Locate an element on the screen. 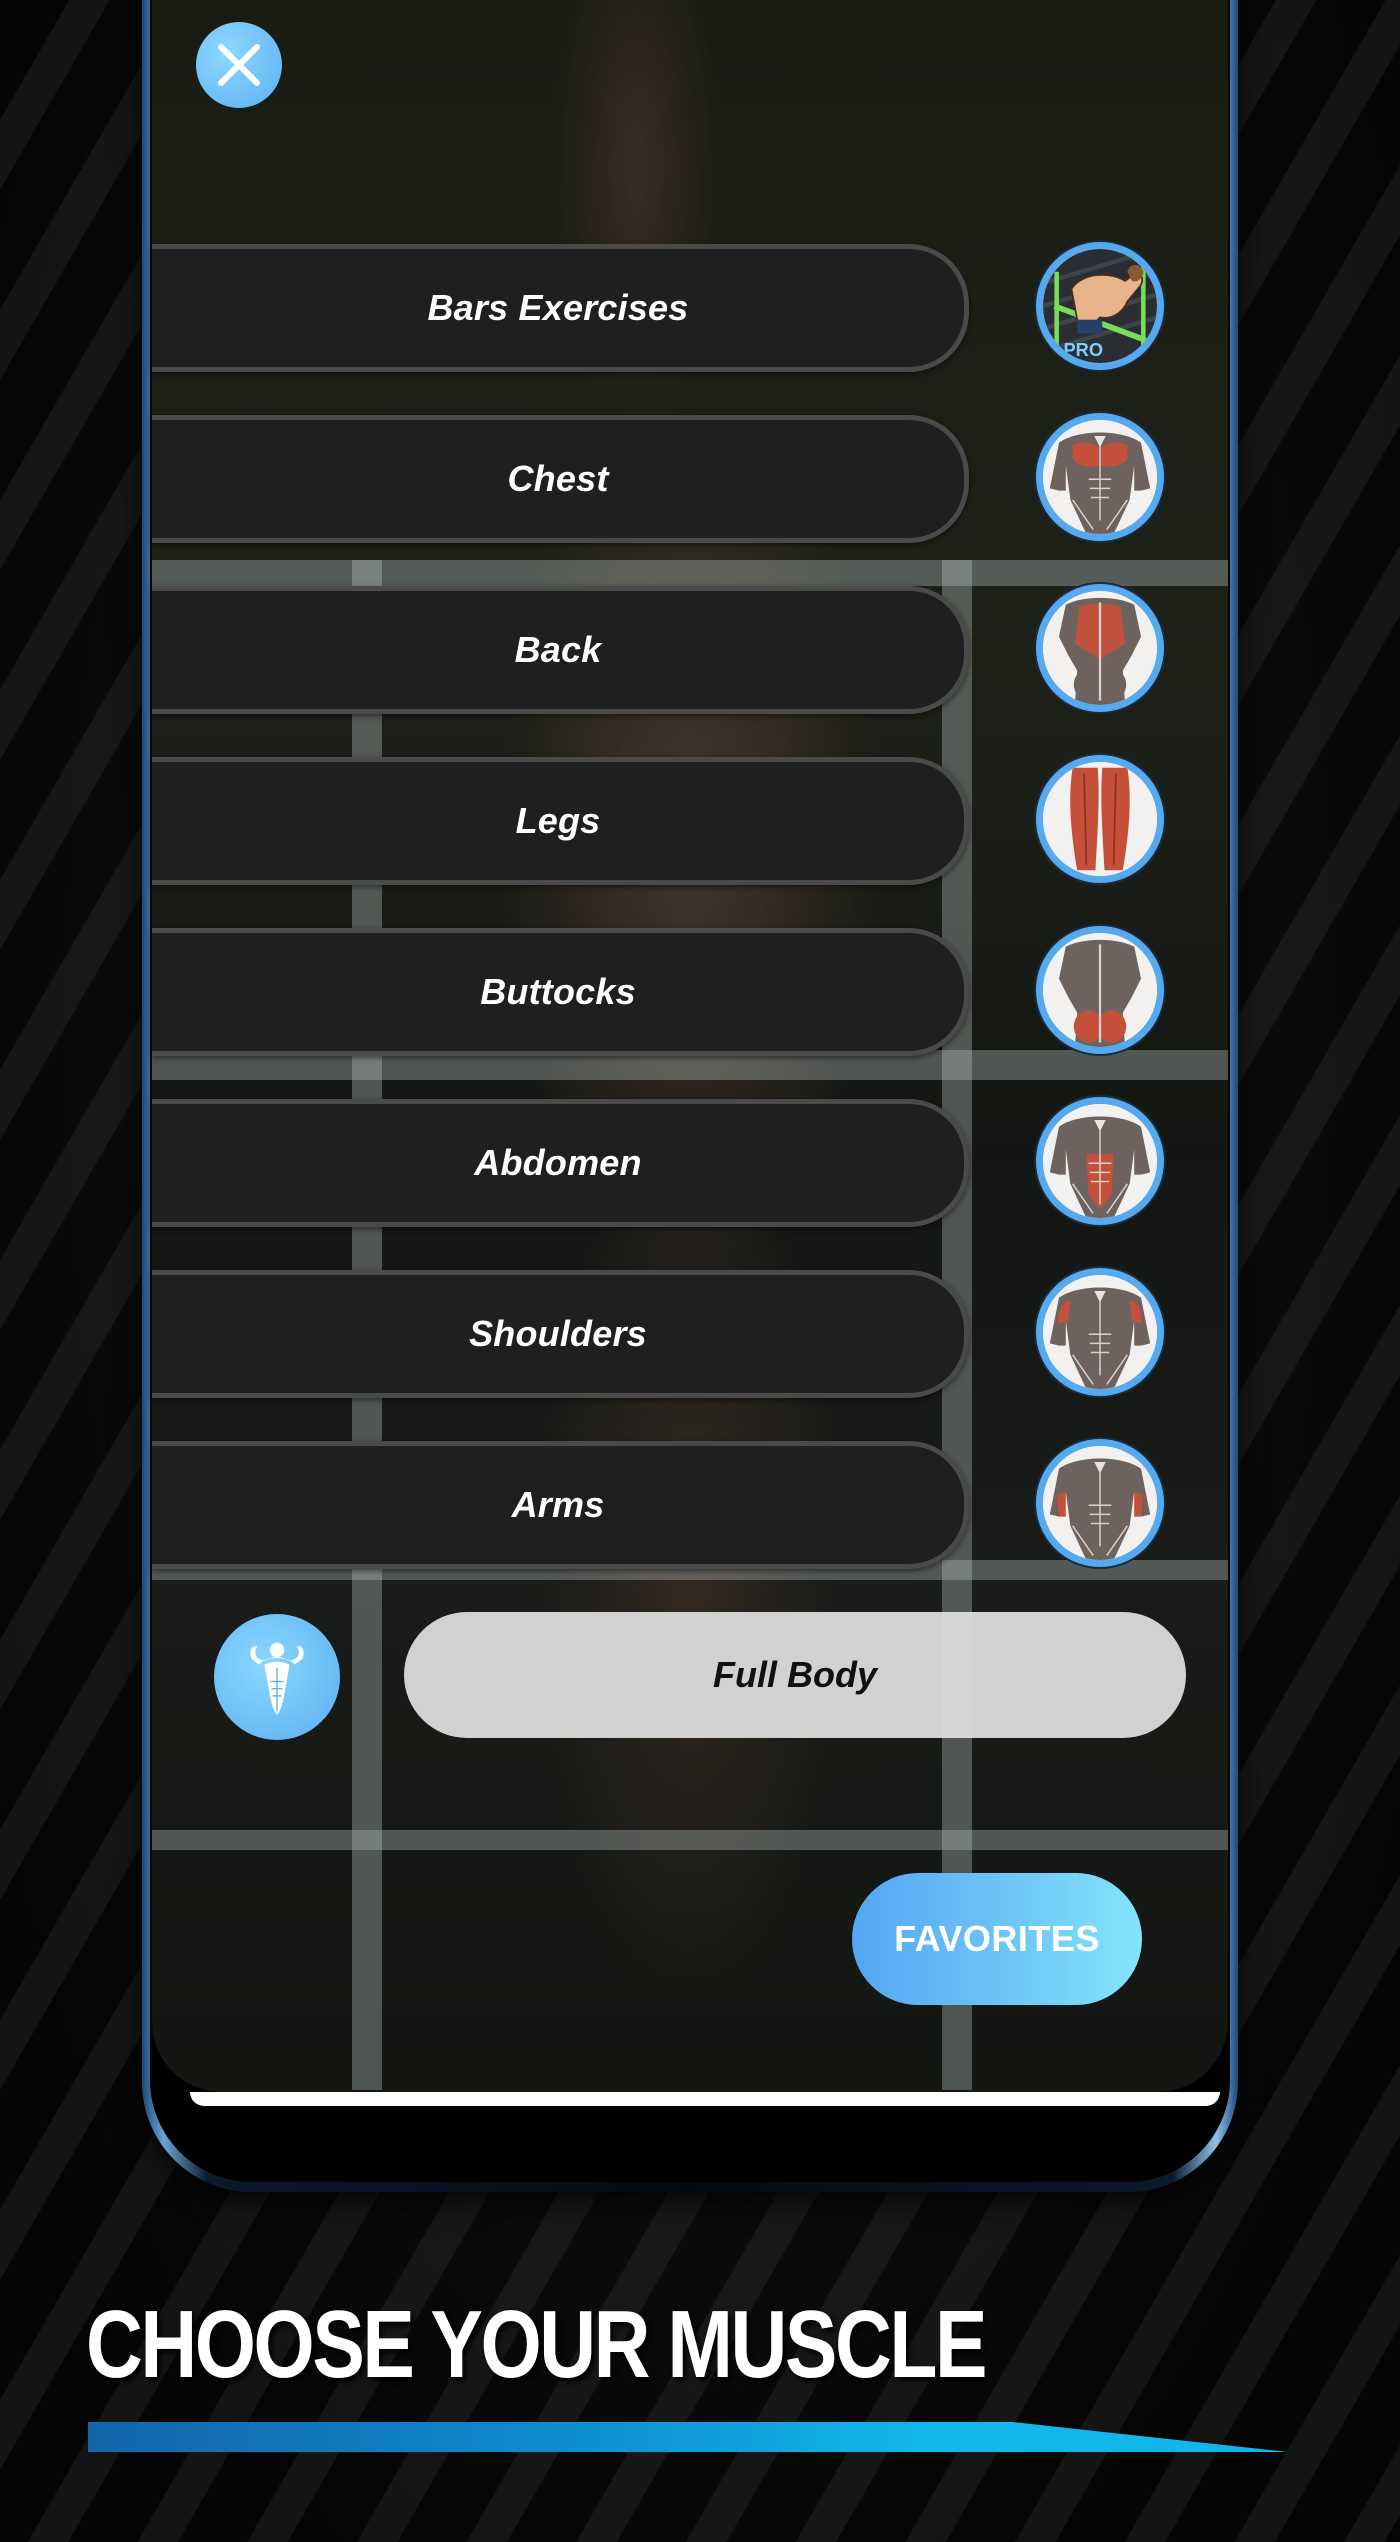 This screenshot has height=2542, width=1400. muscle-group-button: Arms is located at coordinates (560, 1505).